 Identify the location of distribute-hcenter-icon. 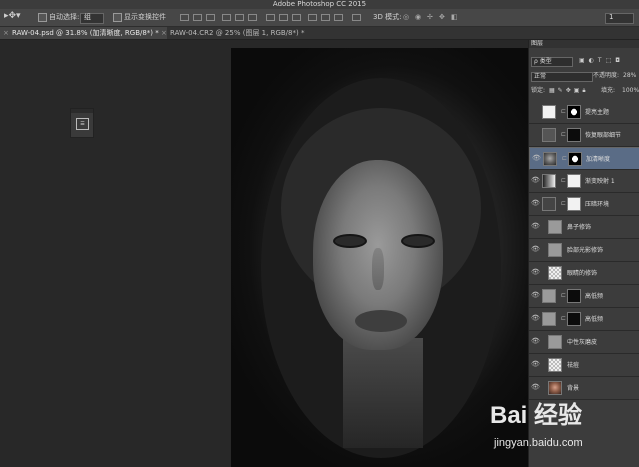
(325, 17).